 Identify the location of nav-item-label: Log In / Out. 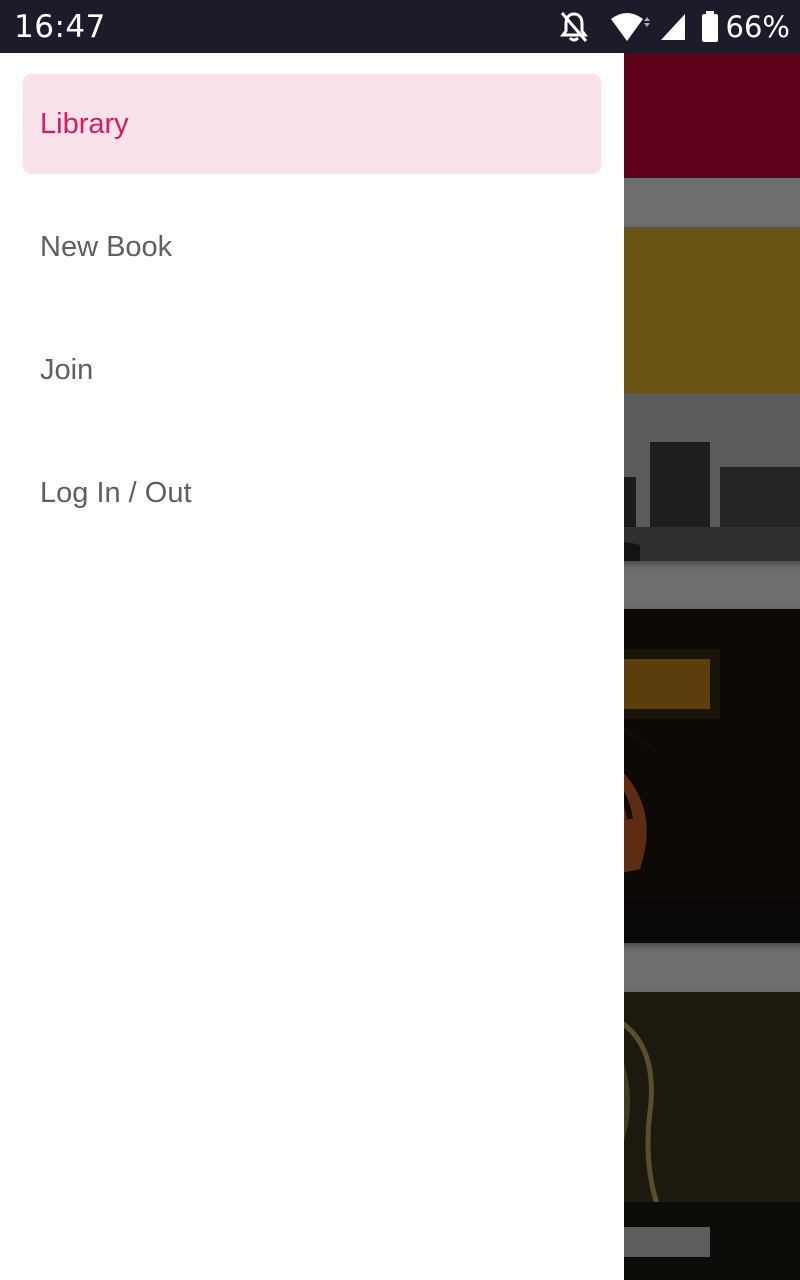
(116, 492).